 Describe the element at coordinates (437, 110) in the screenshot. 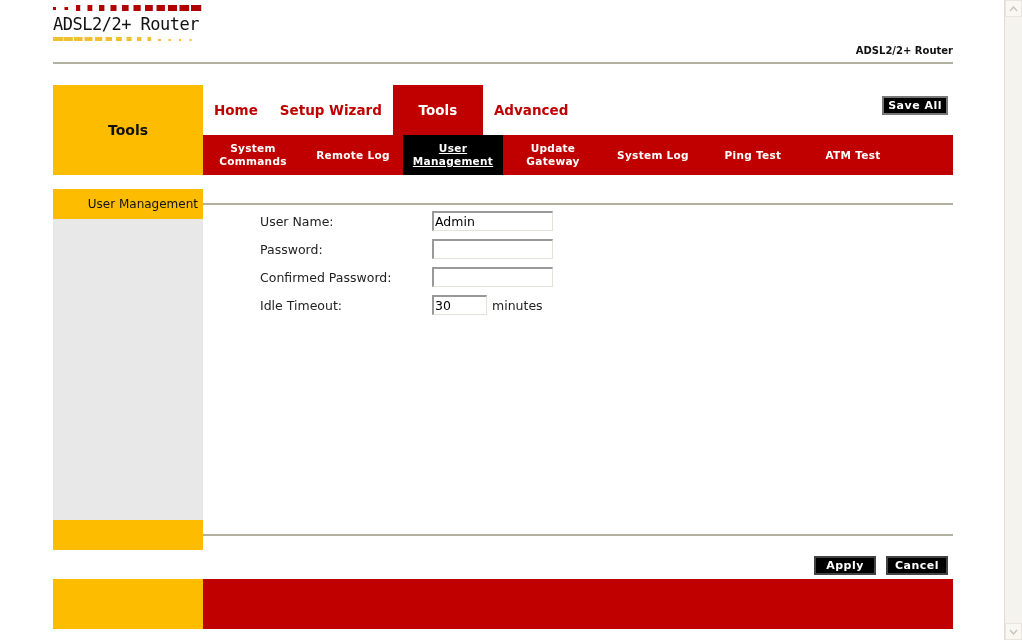

I see `main-tab: Tools` at that location.